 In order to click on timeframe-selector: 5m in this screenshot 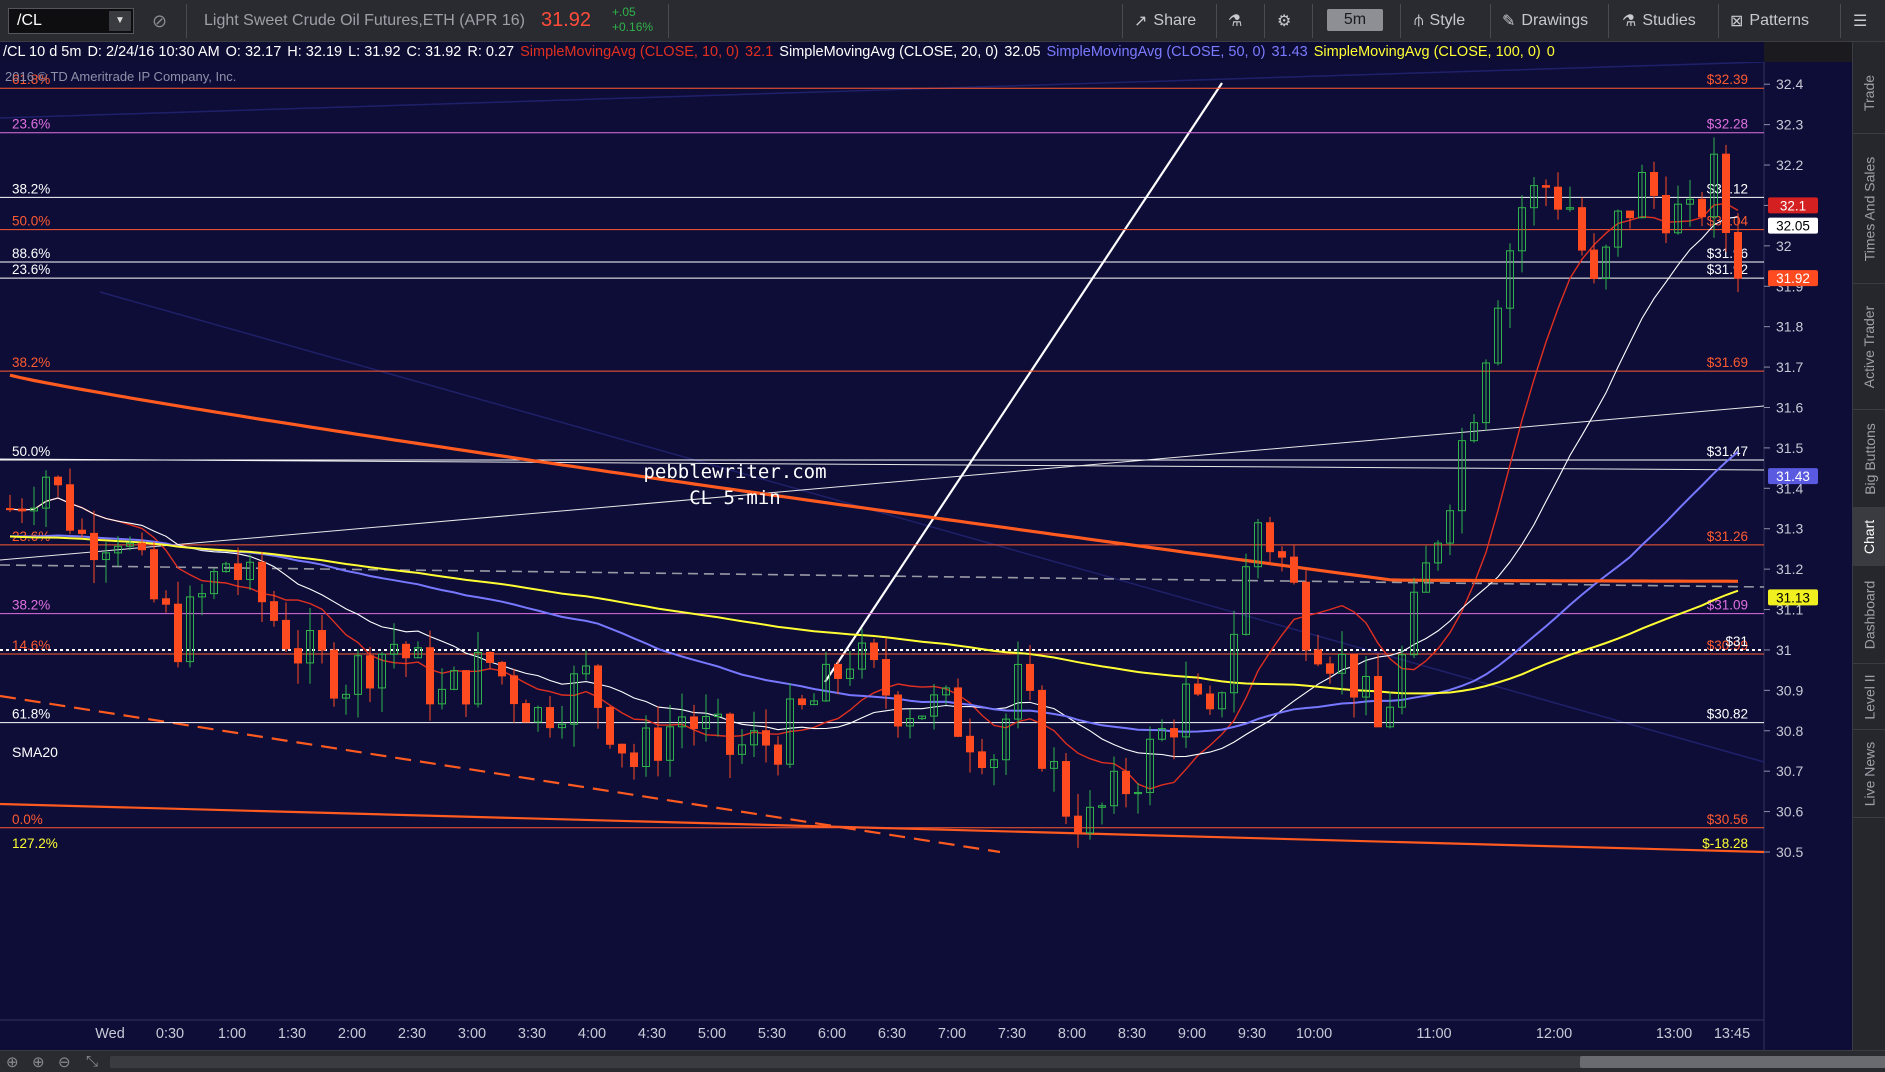, I will do `click(1355, 20)`.